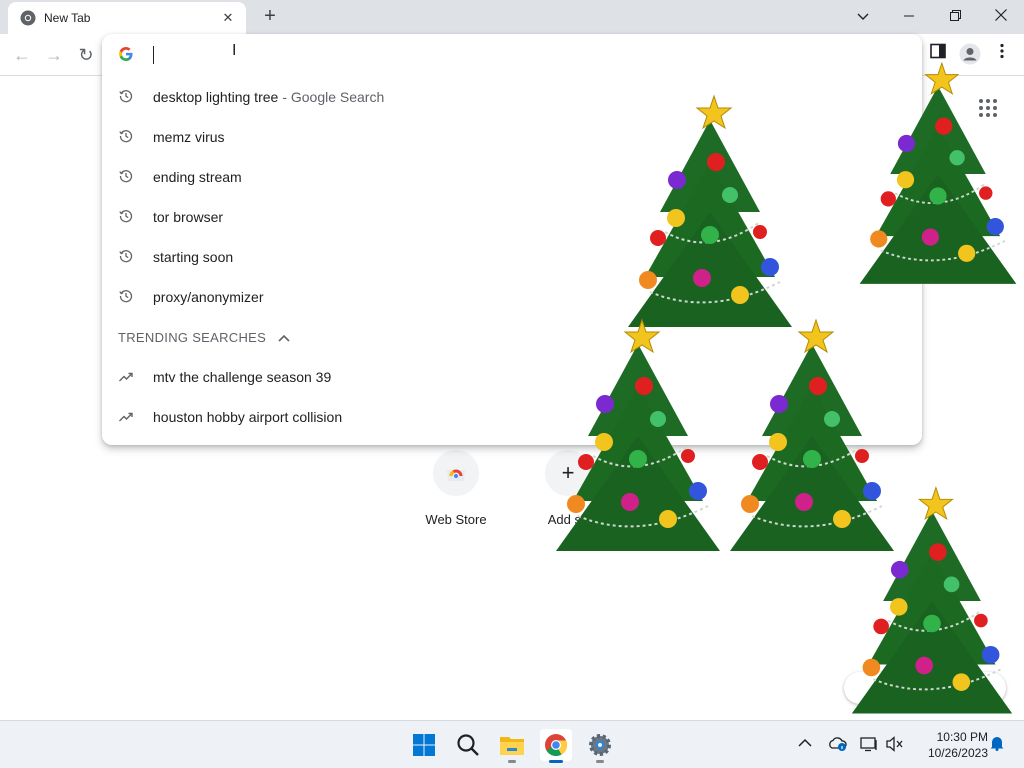 This screenshot has height=768, width=1024. I want to click on shortcut-web-store: Web Store, so click(456, 488).